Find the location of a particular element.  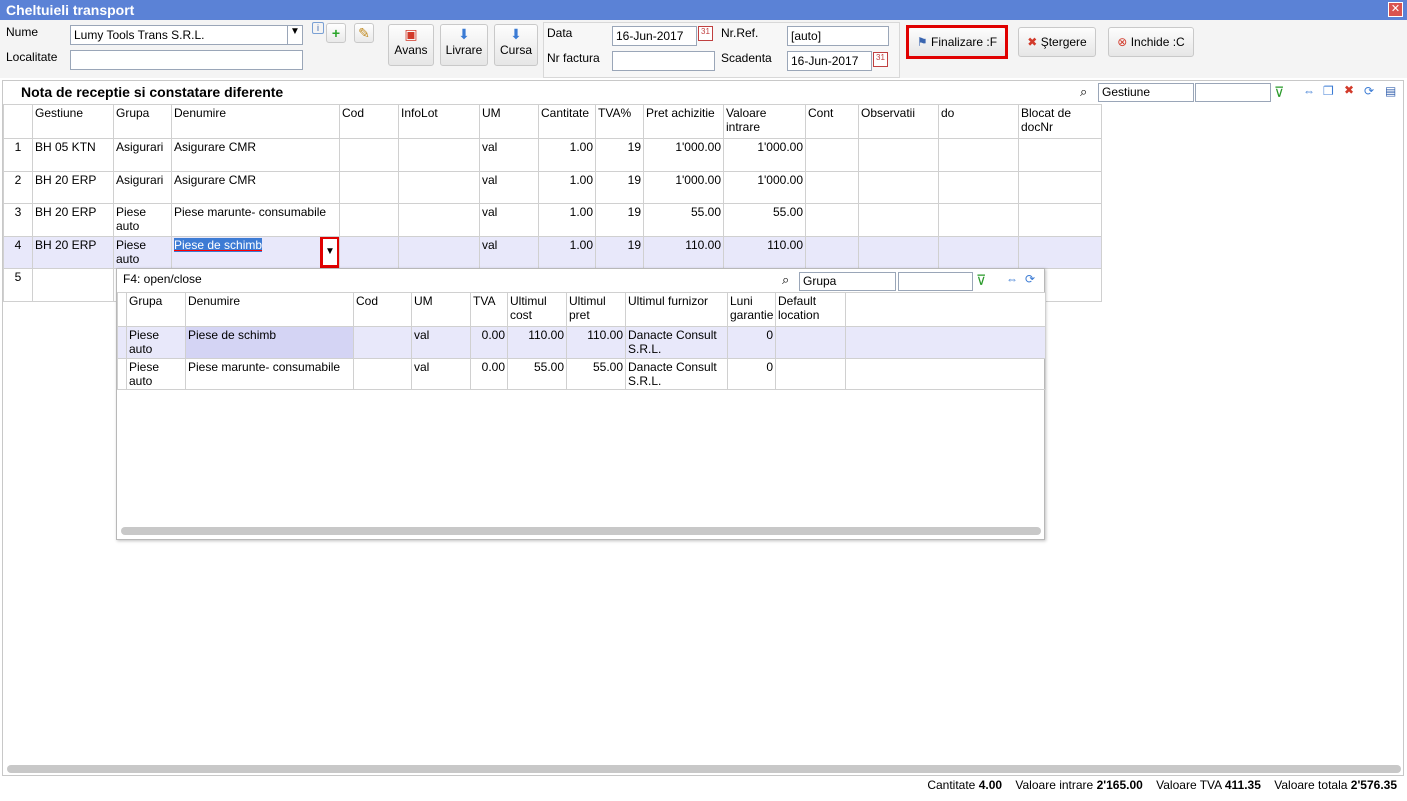

highlight-box is located at coordinates (957, 42).